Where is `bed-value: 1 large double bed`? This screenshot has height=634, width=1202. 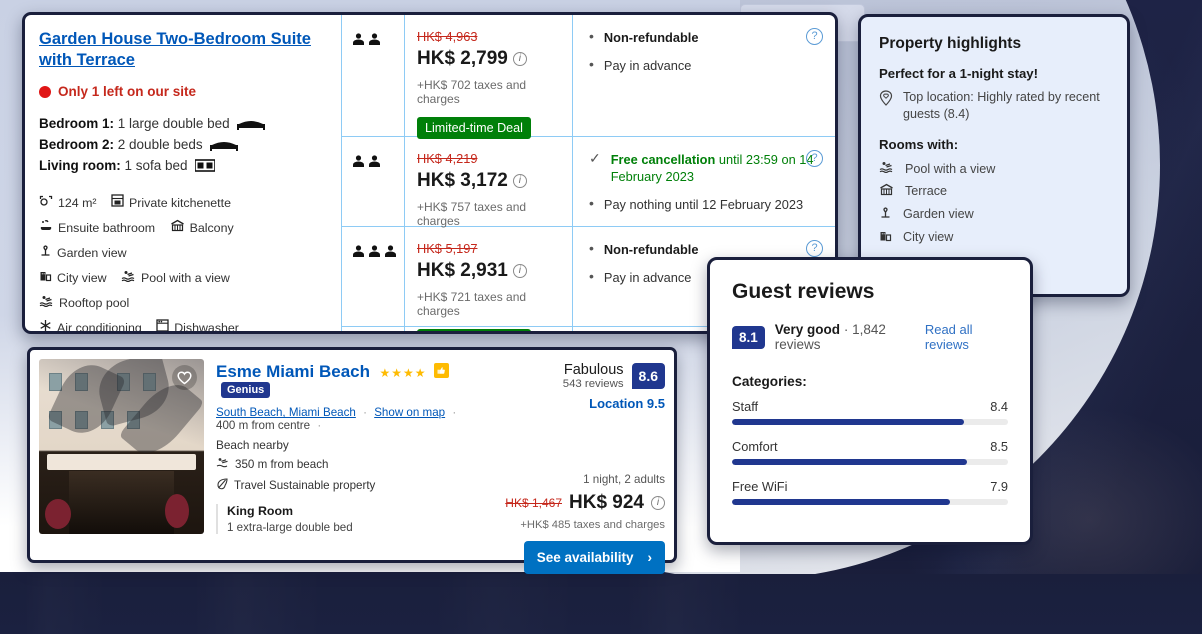 bed-value: 1 large double bed is located at coordinates (173, 123).